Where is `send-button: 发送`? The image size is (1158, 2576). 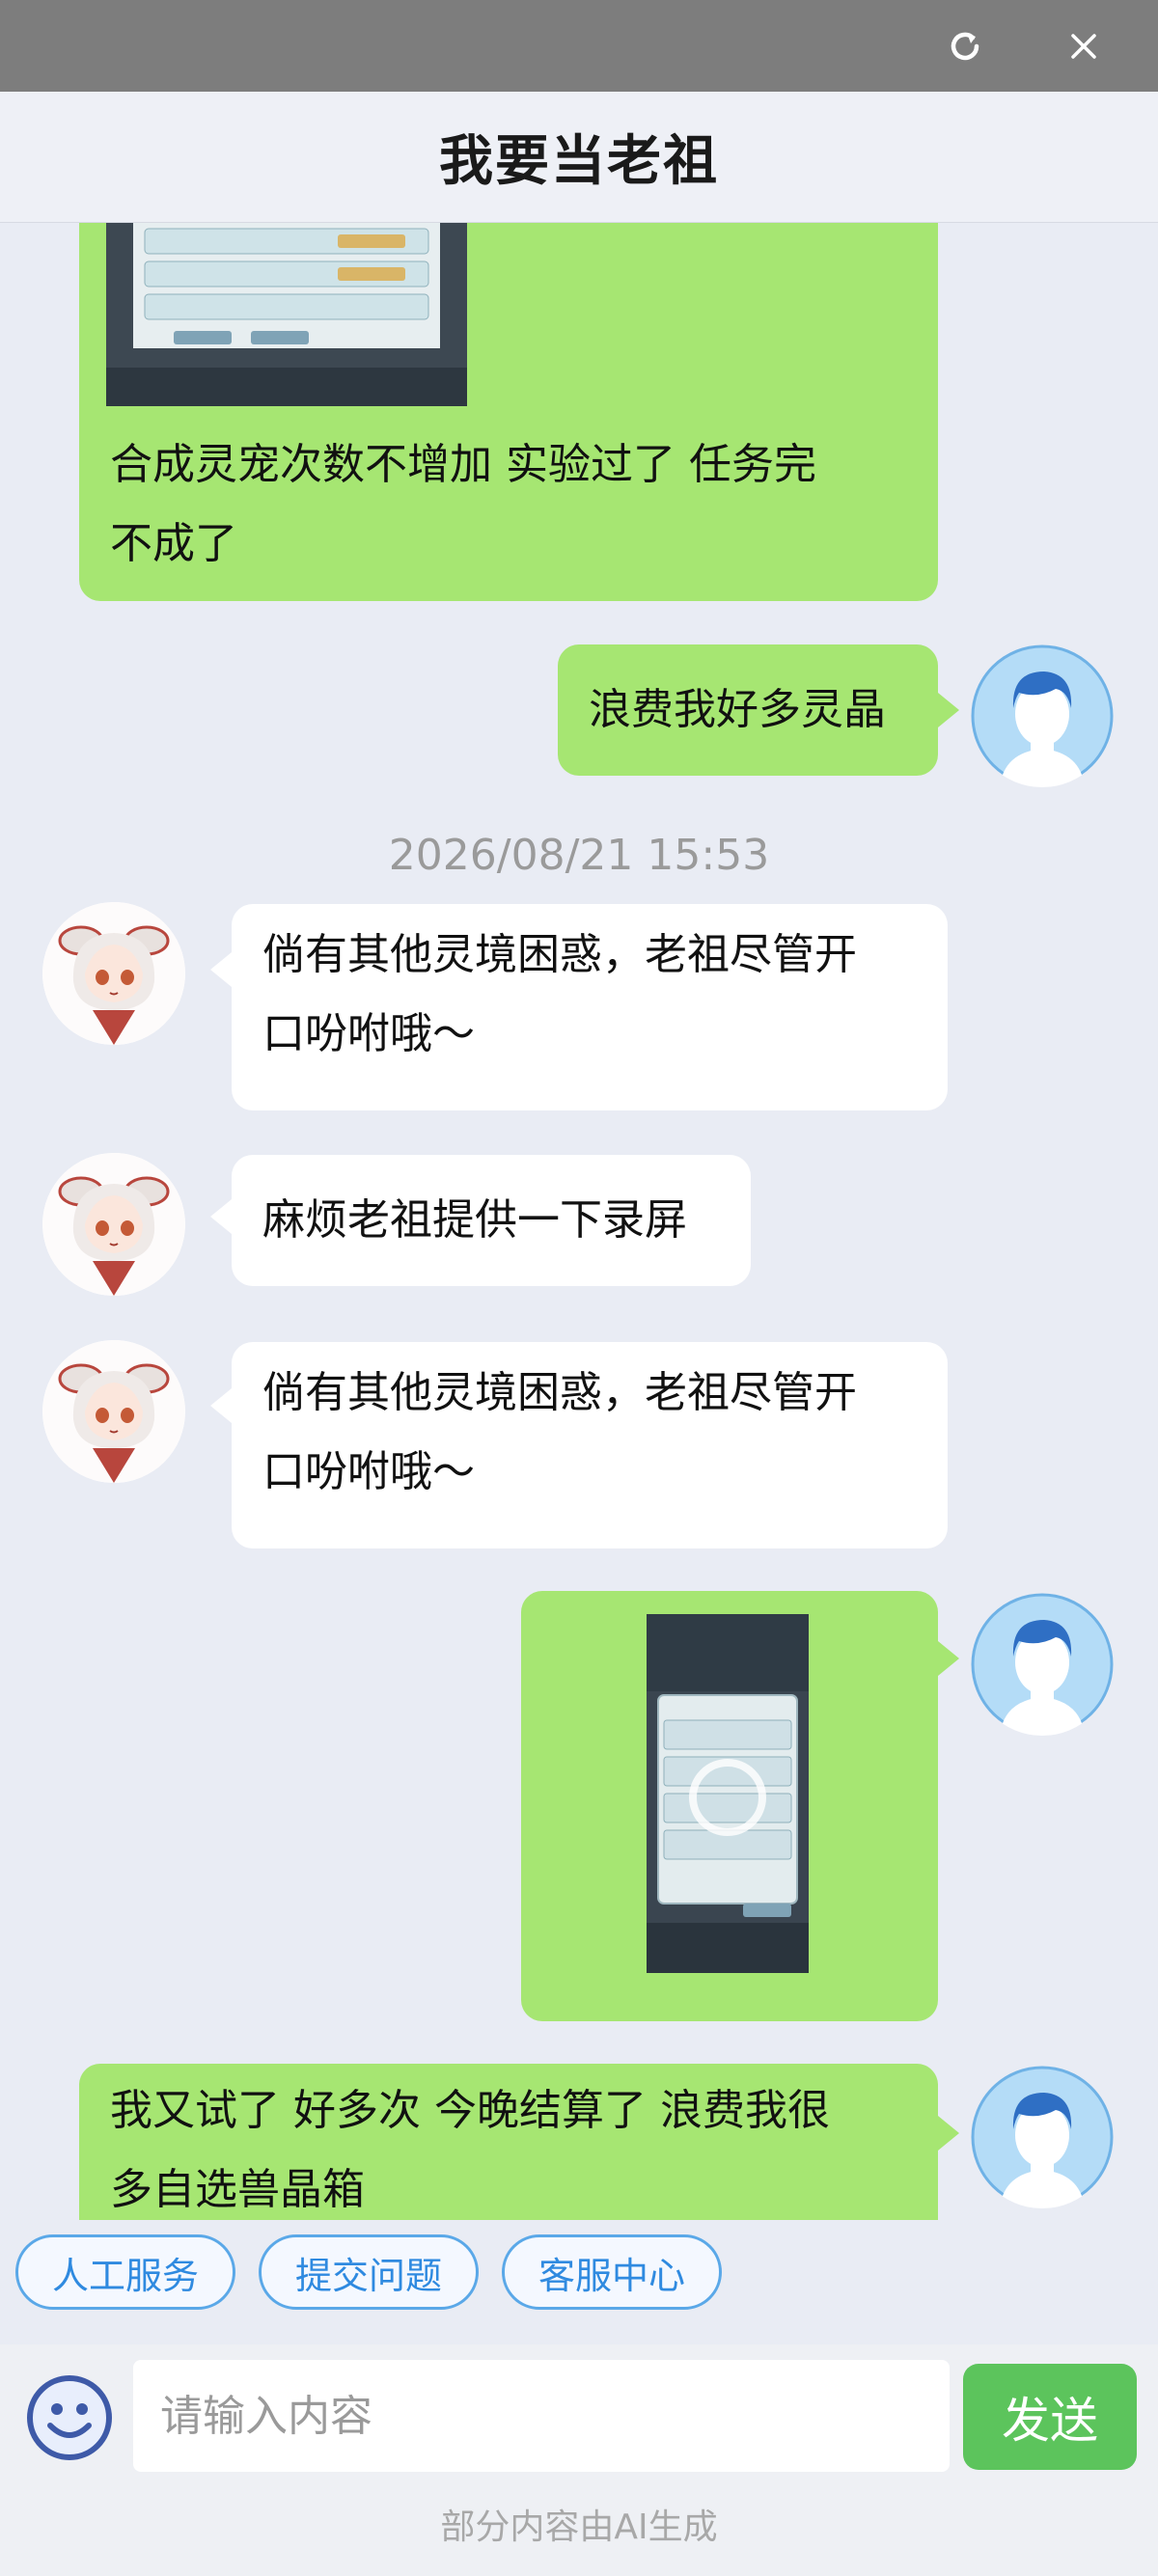 send-button: 发送 is located at coordinates (1050, 2417).